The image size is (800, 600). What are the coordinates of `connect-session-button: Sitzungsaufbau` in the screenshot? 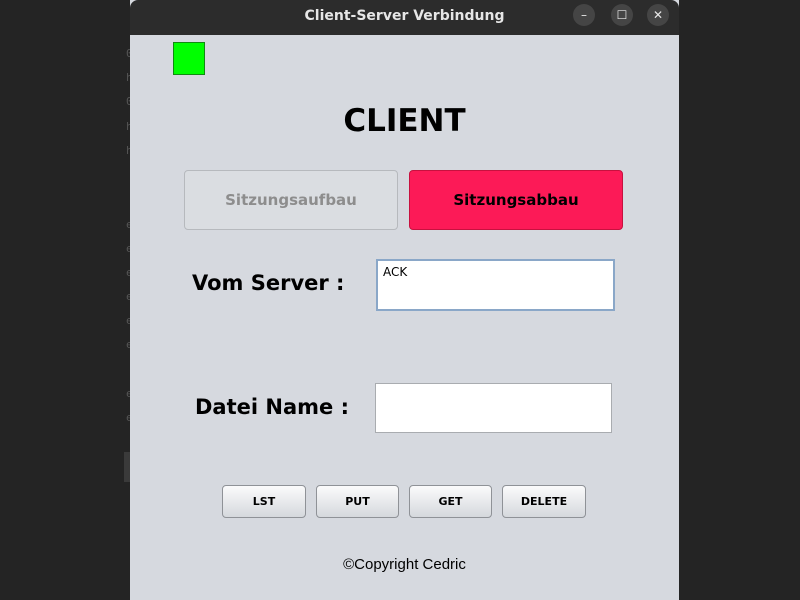 It's located at (291, 200).